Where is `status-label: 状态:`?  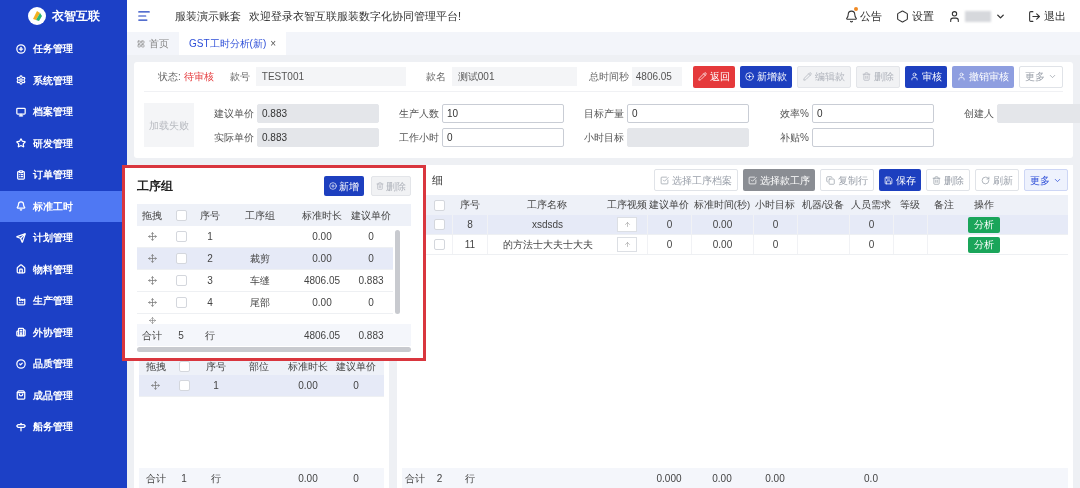 status-label: 状态: is located at coordinates (169, 77).